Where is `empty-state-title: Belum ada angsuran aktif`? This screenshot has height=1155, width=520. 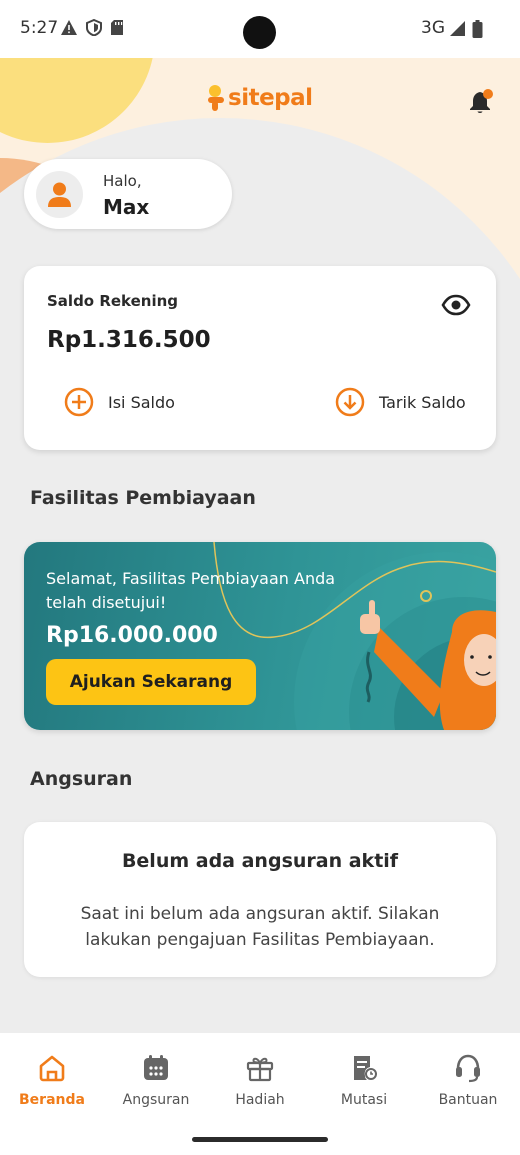
empty-state-title: Belum ada angsuran aktif is located at coordinates (260, 861).